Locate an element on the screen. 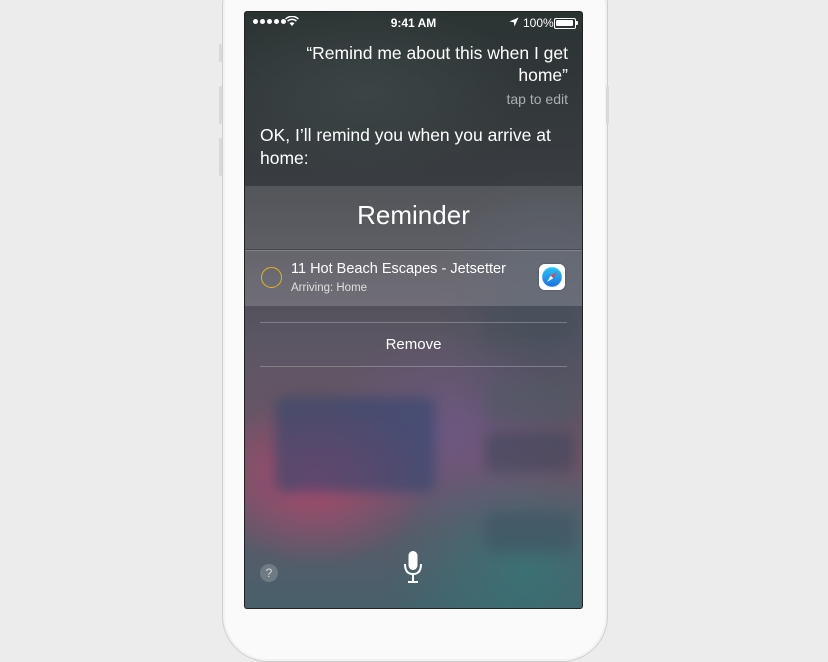 Image resolution: width=828 pixels, height=662 pixels. tap-to-edit-link: tap to edit is located at coordinates (538, 99).